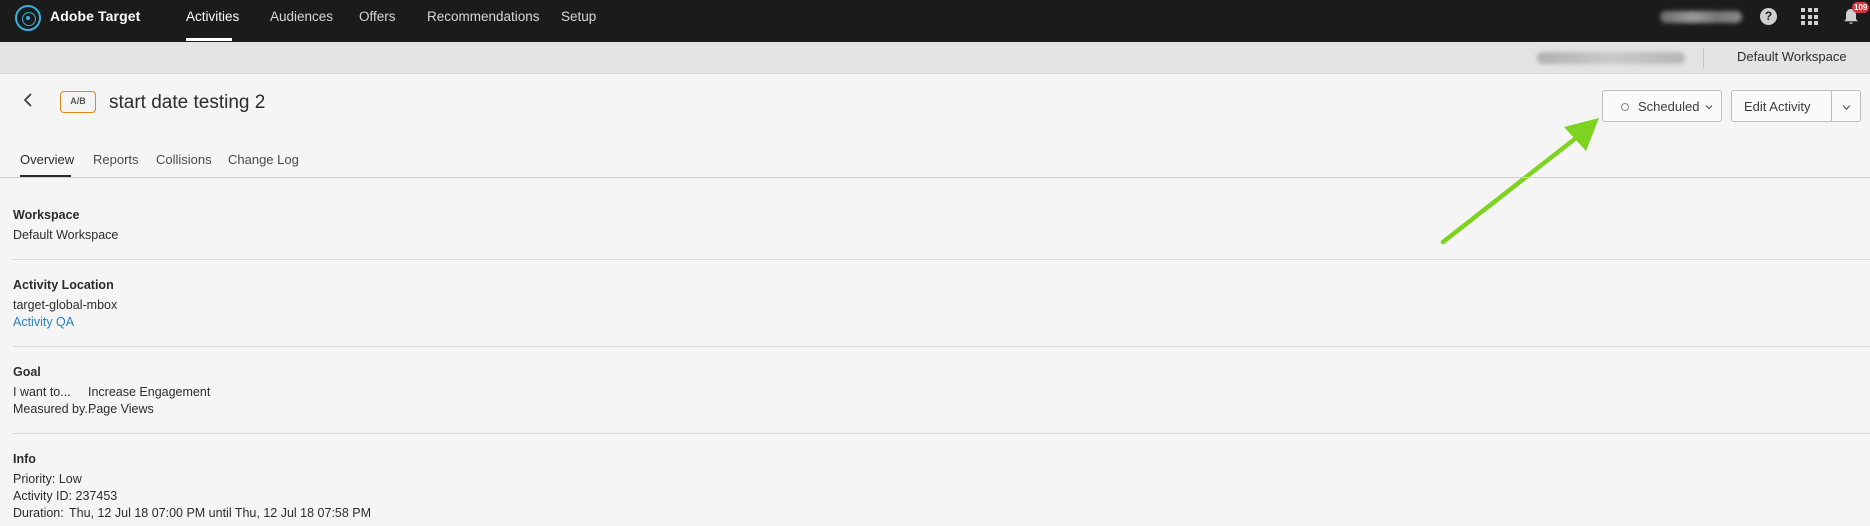  What do you see at coordinates (1669, 106) in the screenshot?
I see `status-label: Scheduled` at bounding box center [1669, 106].